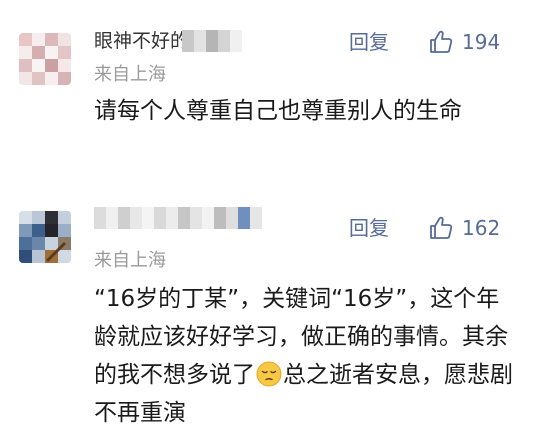 This screenshot has height=443, width=538. What do you see at coordinates (278, 111) in the screenshot?
I see `comment-text: 请每个人尊重自己也尊重别人的生命` at bounding box center [278, 111].